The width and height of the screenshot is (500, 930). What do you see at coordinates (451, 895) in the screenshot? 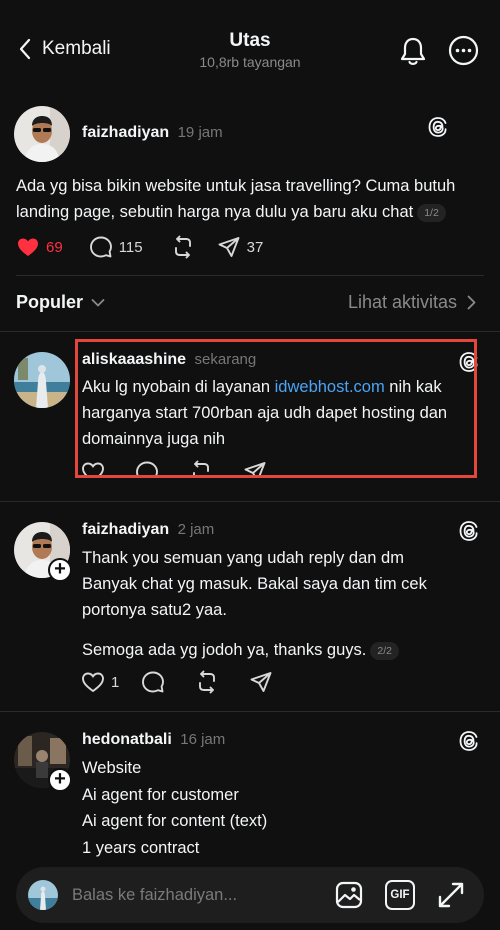
I see `expand-icon` at bounding box center [451, 895].